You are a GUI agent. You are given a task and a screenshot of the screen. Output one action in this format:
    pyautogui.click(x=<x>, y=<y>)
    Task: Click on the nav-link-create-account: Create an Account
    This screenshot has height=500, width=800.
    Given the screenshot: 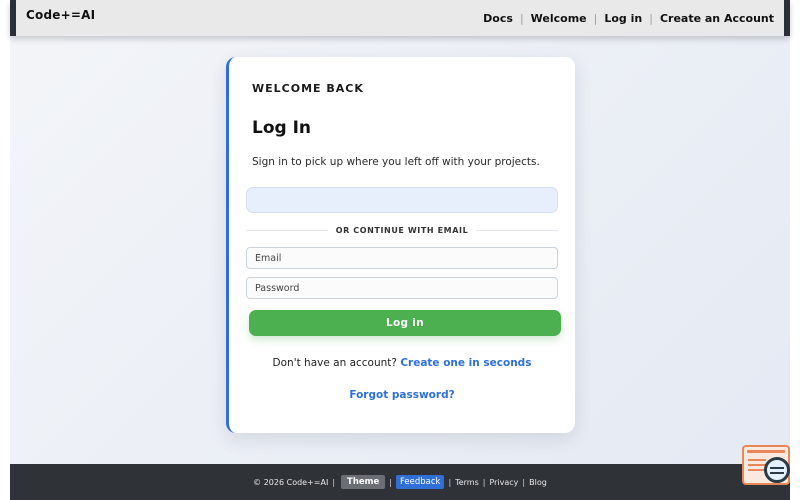 What is the action you would take?
    pyautogui.click(x=717, y=18)
    